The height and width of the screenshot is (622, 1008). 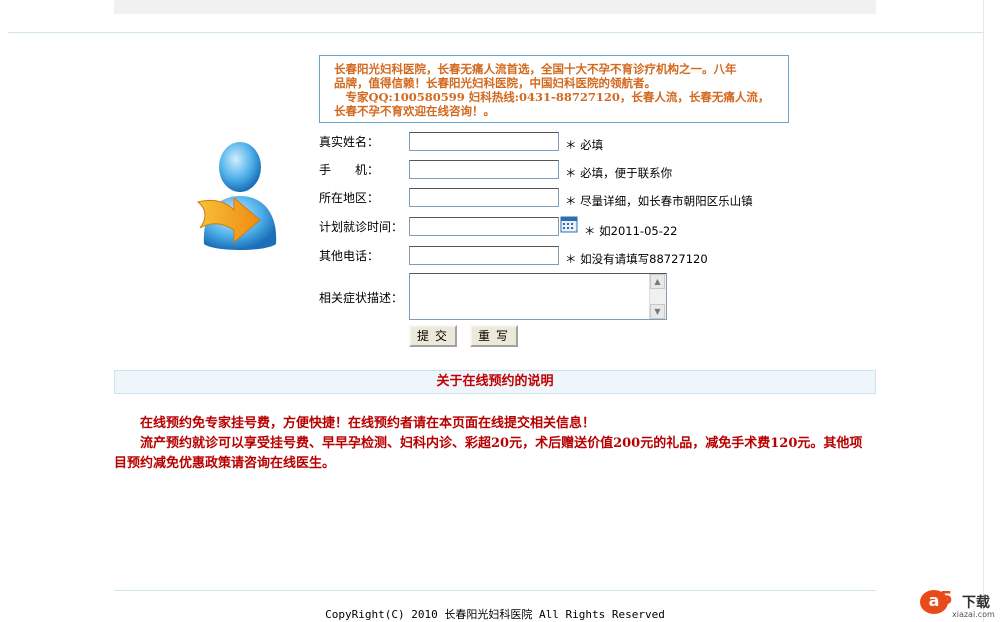 I want to click on logo-five: 5, so click(x=946, y=598).